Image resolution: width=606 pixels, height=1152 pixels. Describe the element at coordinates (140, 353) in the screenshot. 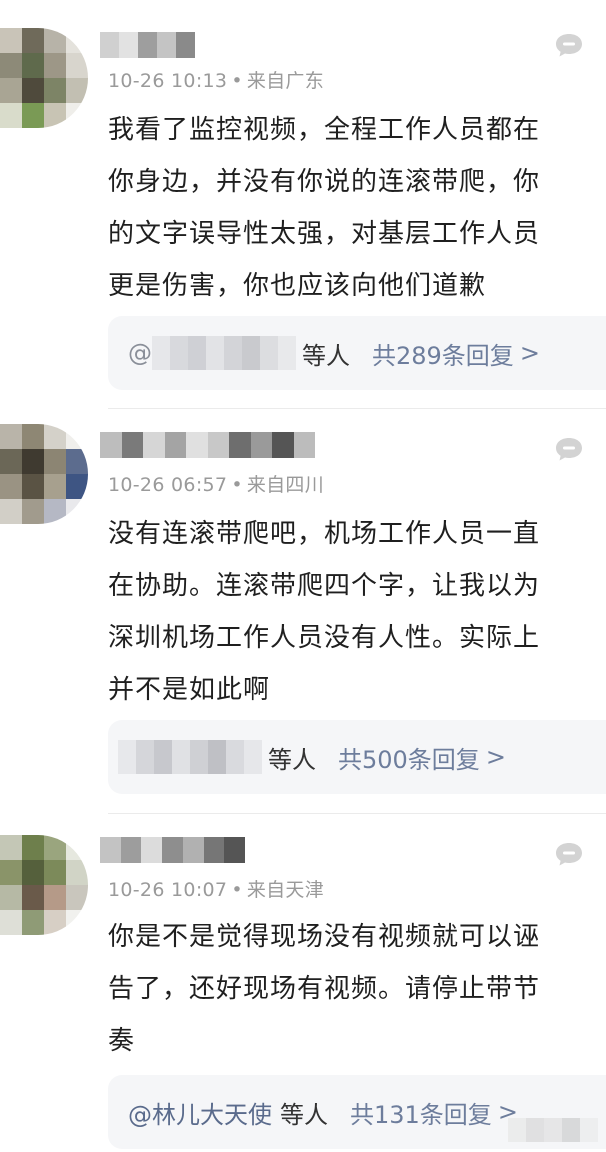

I see `reply-at-sign: @` at that location.